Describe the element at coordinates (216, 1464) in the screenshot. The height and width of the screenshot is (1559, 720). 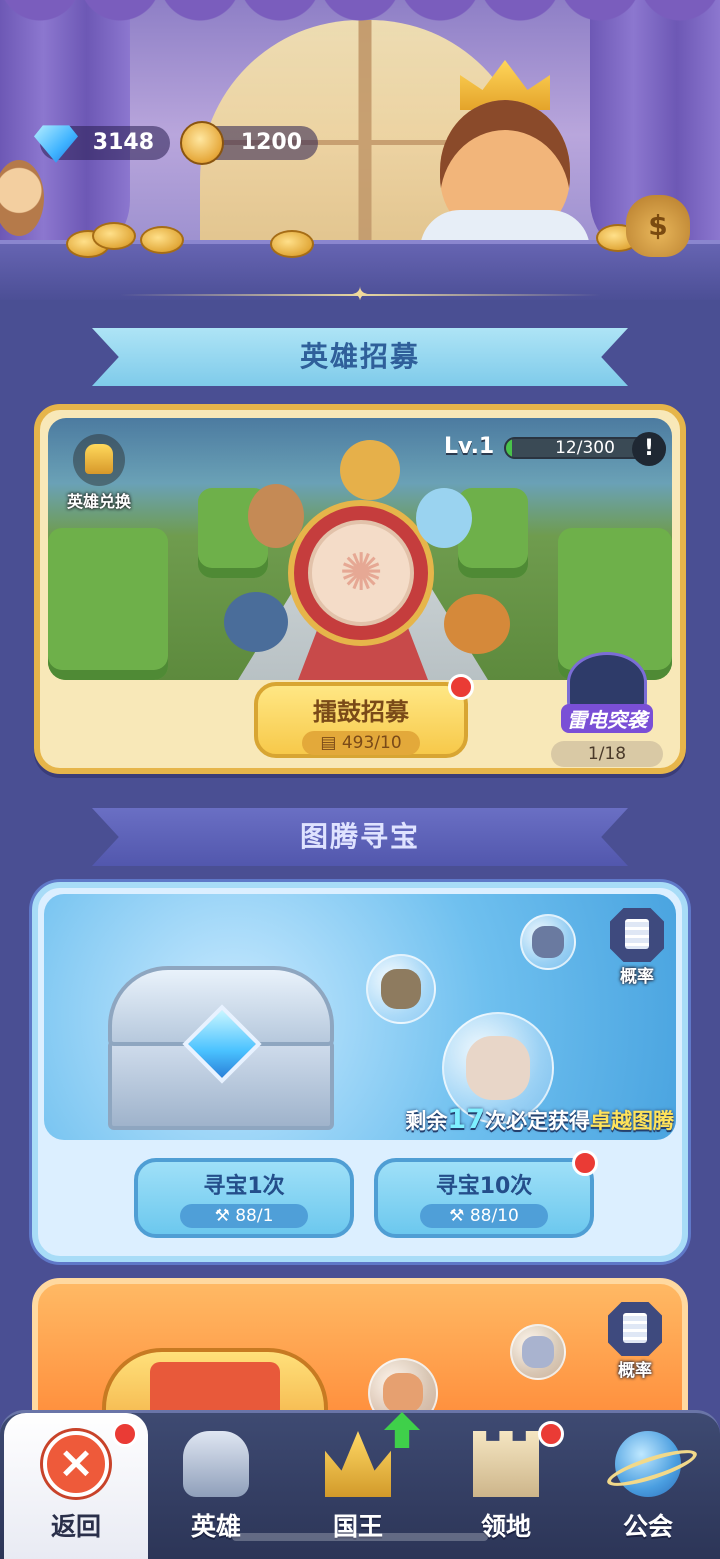
I see `helmet-icon` at that location.